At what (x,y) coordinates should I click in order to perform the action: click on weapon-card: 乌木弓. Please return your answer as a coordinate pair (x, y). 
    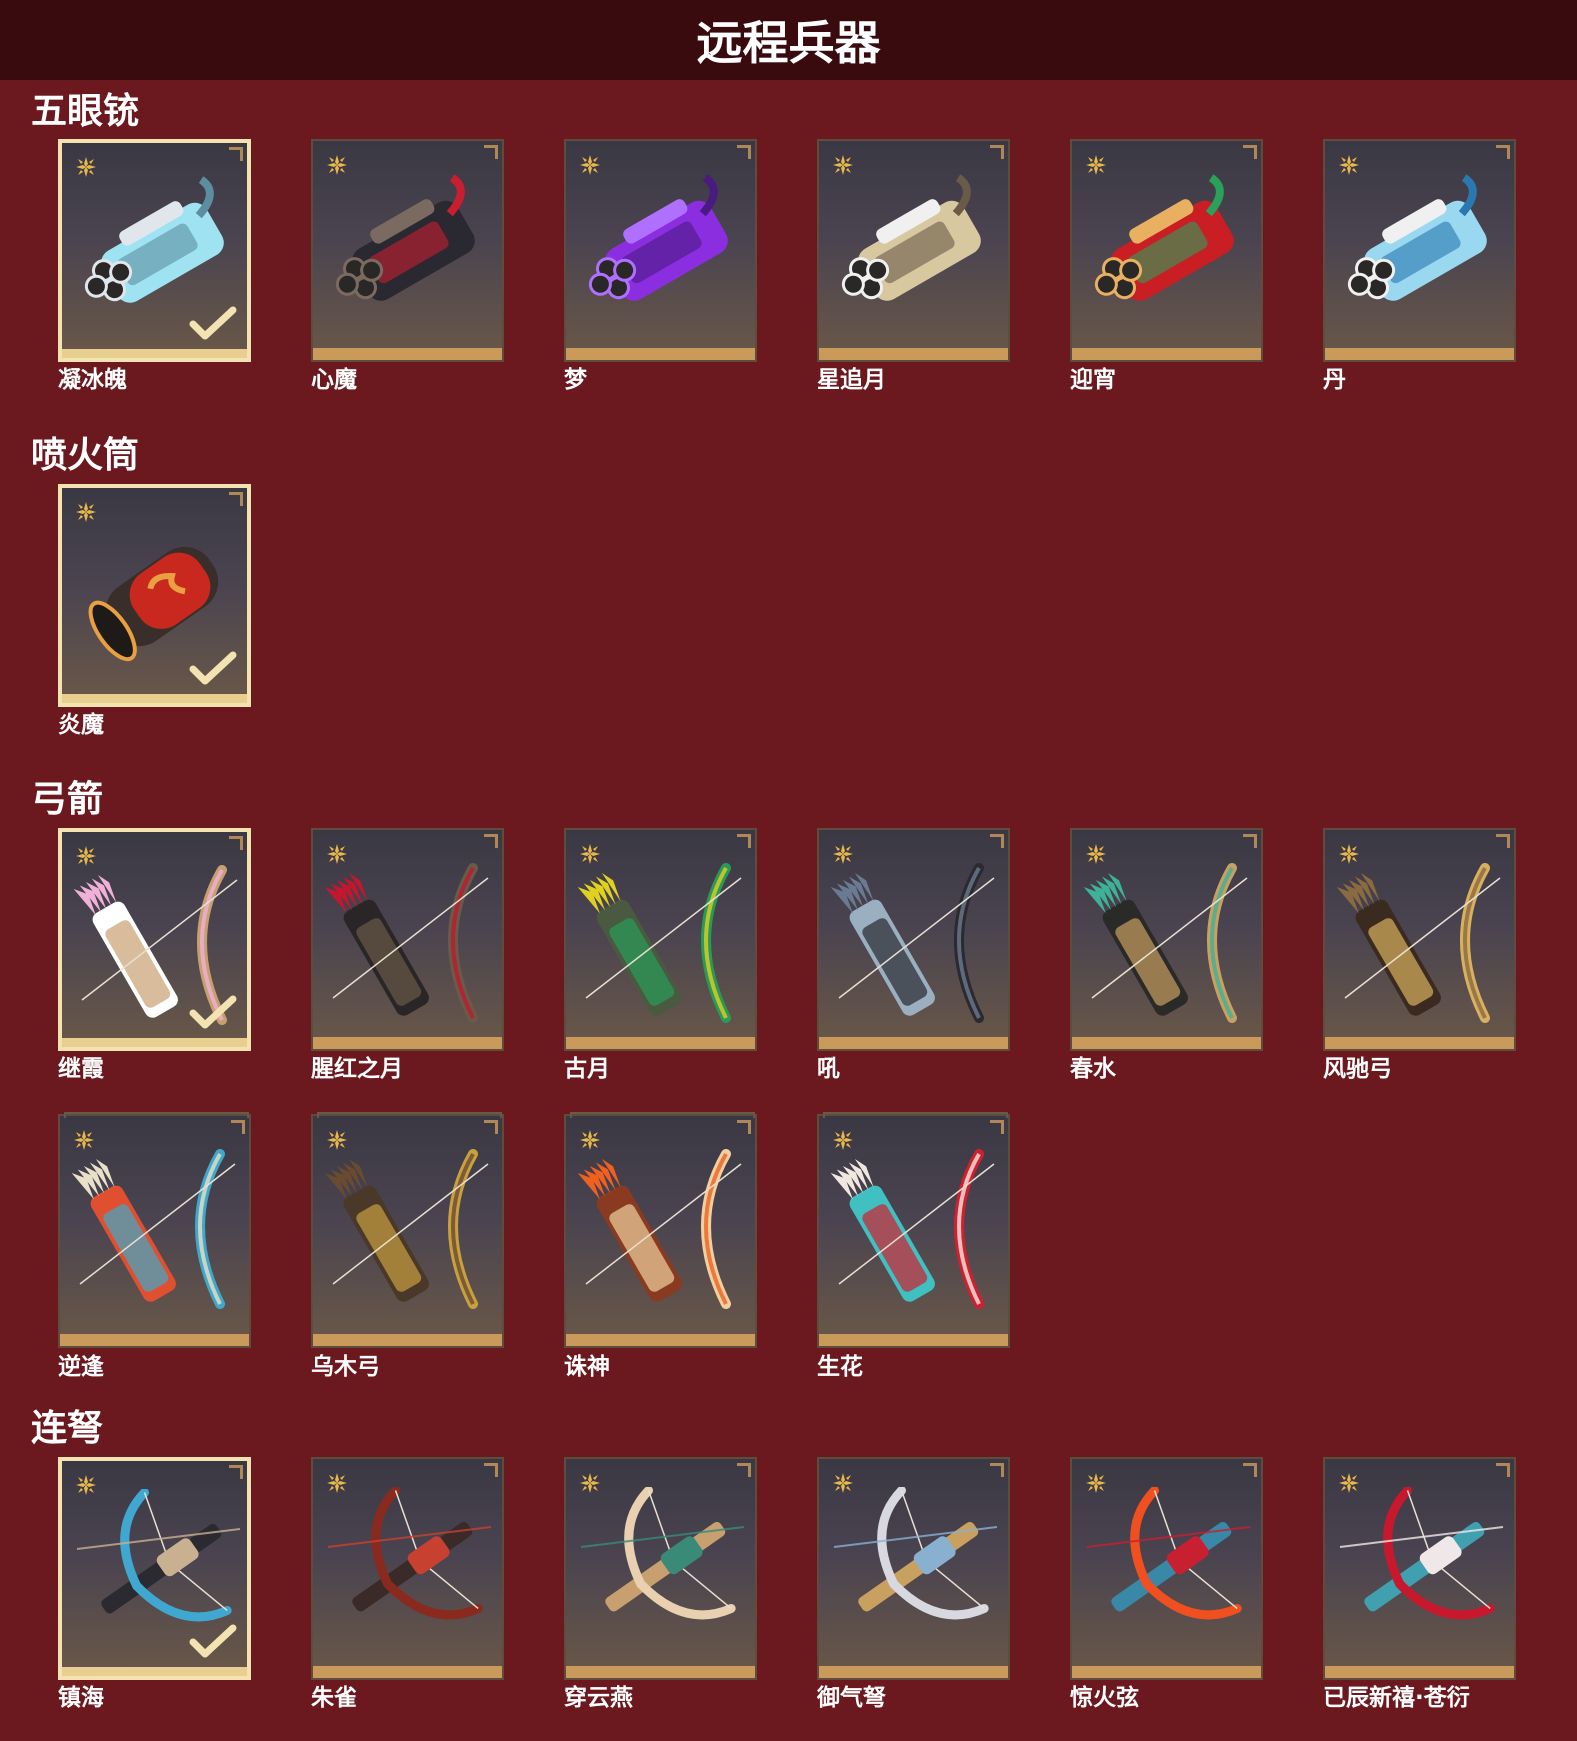
    Looking at the image, I should click on (407, 1246).